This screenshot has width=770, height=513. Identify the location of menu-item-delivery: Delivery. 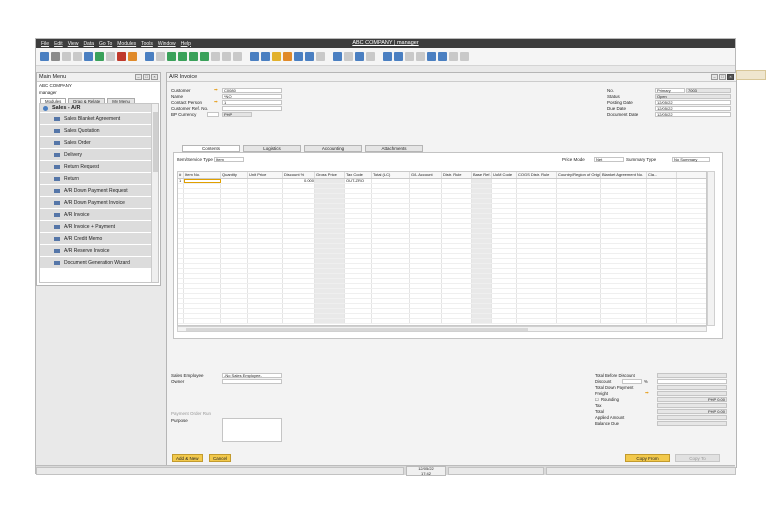
(96, 154).